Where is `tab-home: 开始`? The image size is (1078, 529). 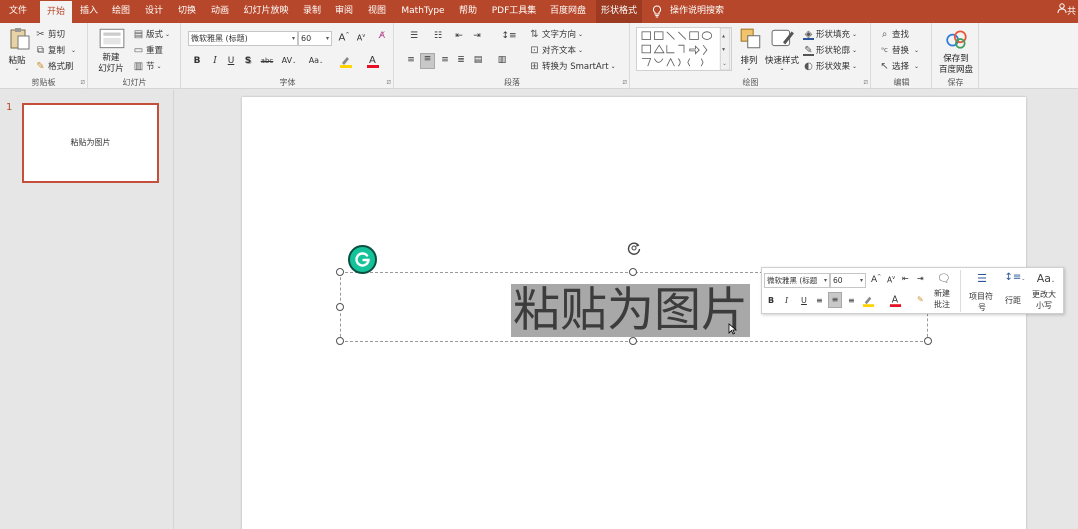
tab-home: 开始 is located at coordinates (56, 12).